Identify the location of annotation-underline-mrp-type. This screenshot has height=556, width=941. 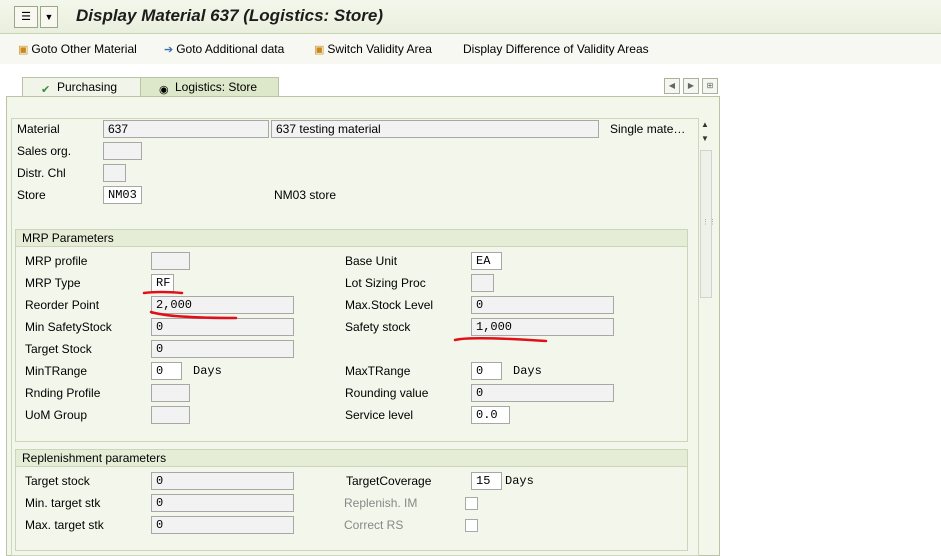
(163, 292).